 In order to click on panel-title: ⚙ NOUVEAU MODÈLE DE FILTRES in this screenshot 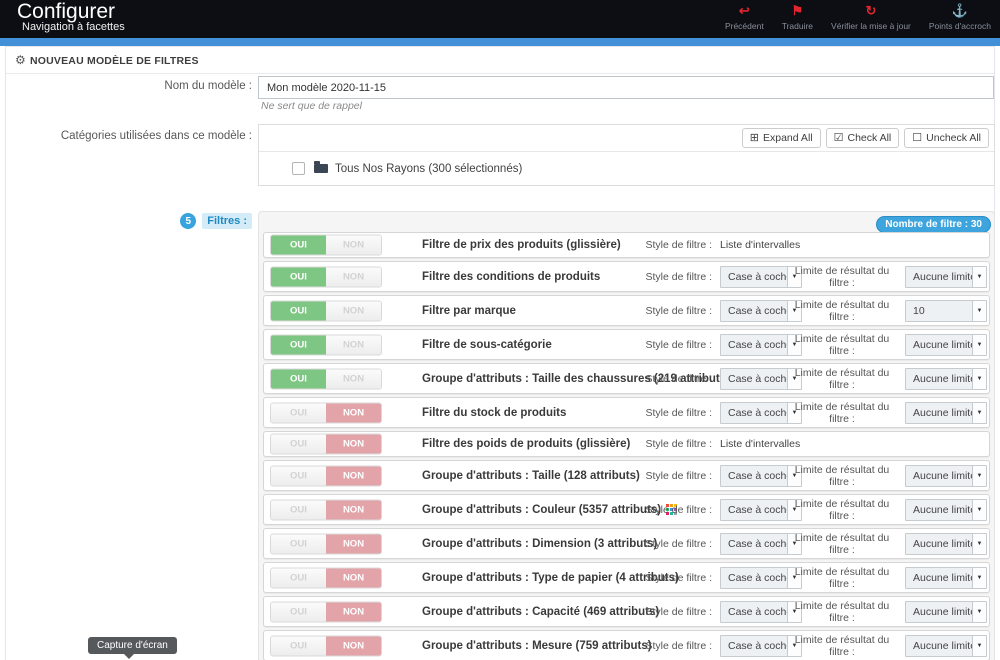, I will do `click(500, 60)`.